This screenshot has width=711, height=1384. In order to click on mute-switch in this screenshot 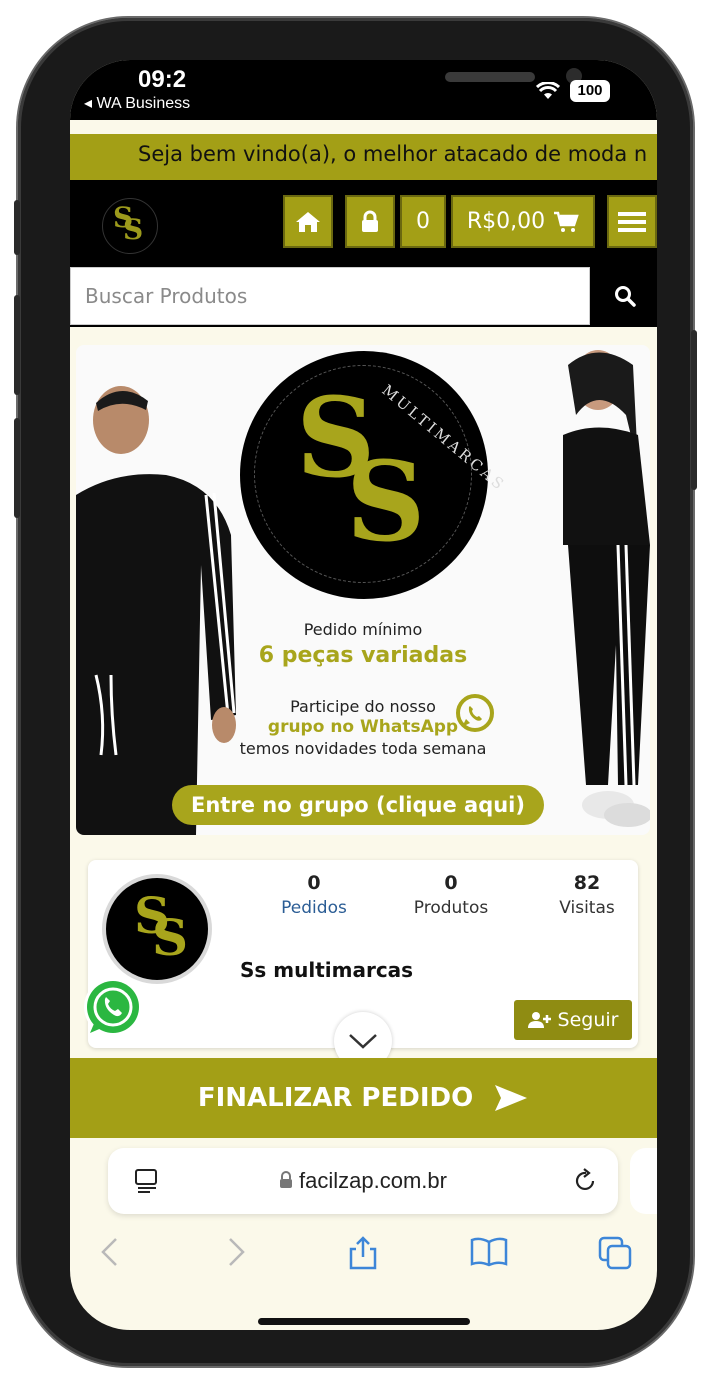, I will do `click(17, 227)`.